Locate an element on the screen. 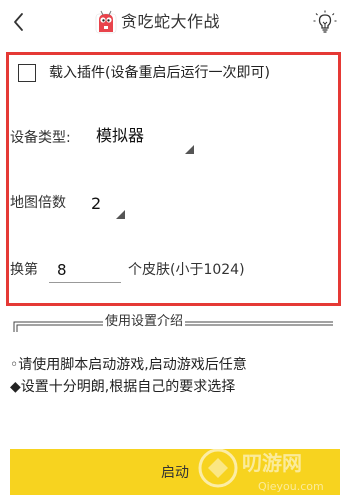  snake-app-icon is located at coordinates (106, 22).